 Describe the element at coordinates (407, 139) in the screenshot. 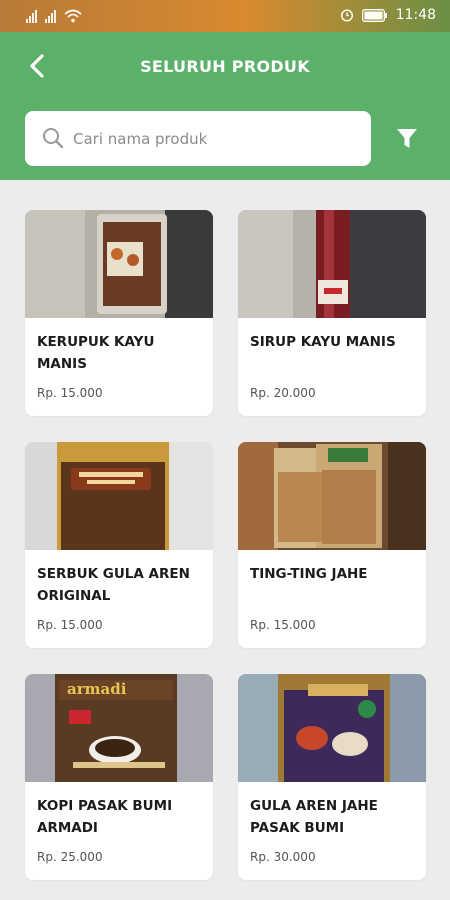

I see `filter-icon` at that location.